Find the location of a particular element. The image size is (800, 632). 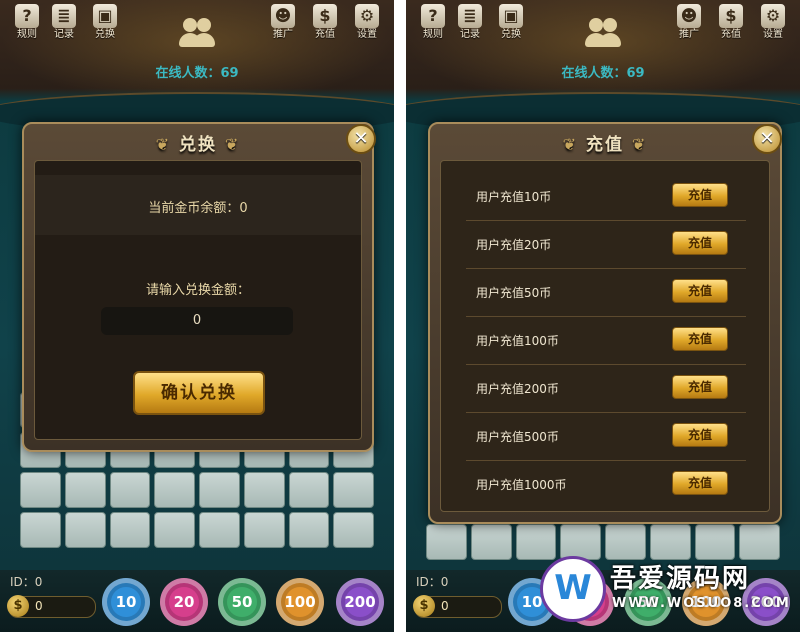

recharge-500-button: 充值 is located at coordinates (700, 435).